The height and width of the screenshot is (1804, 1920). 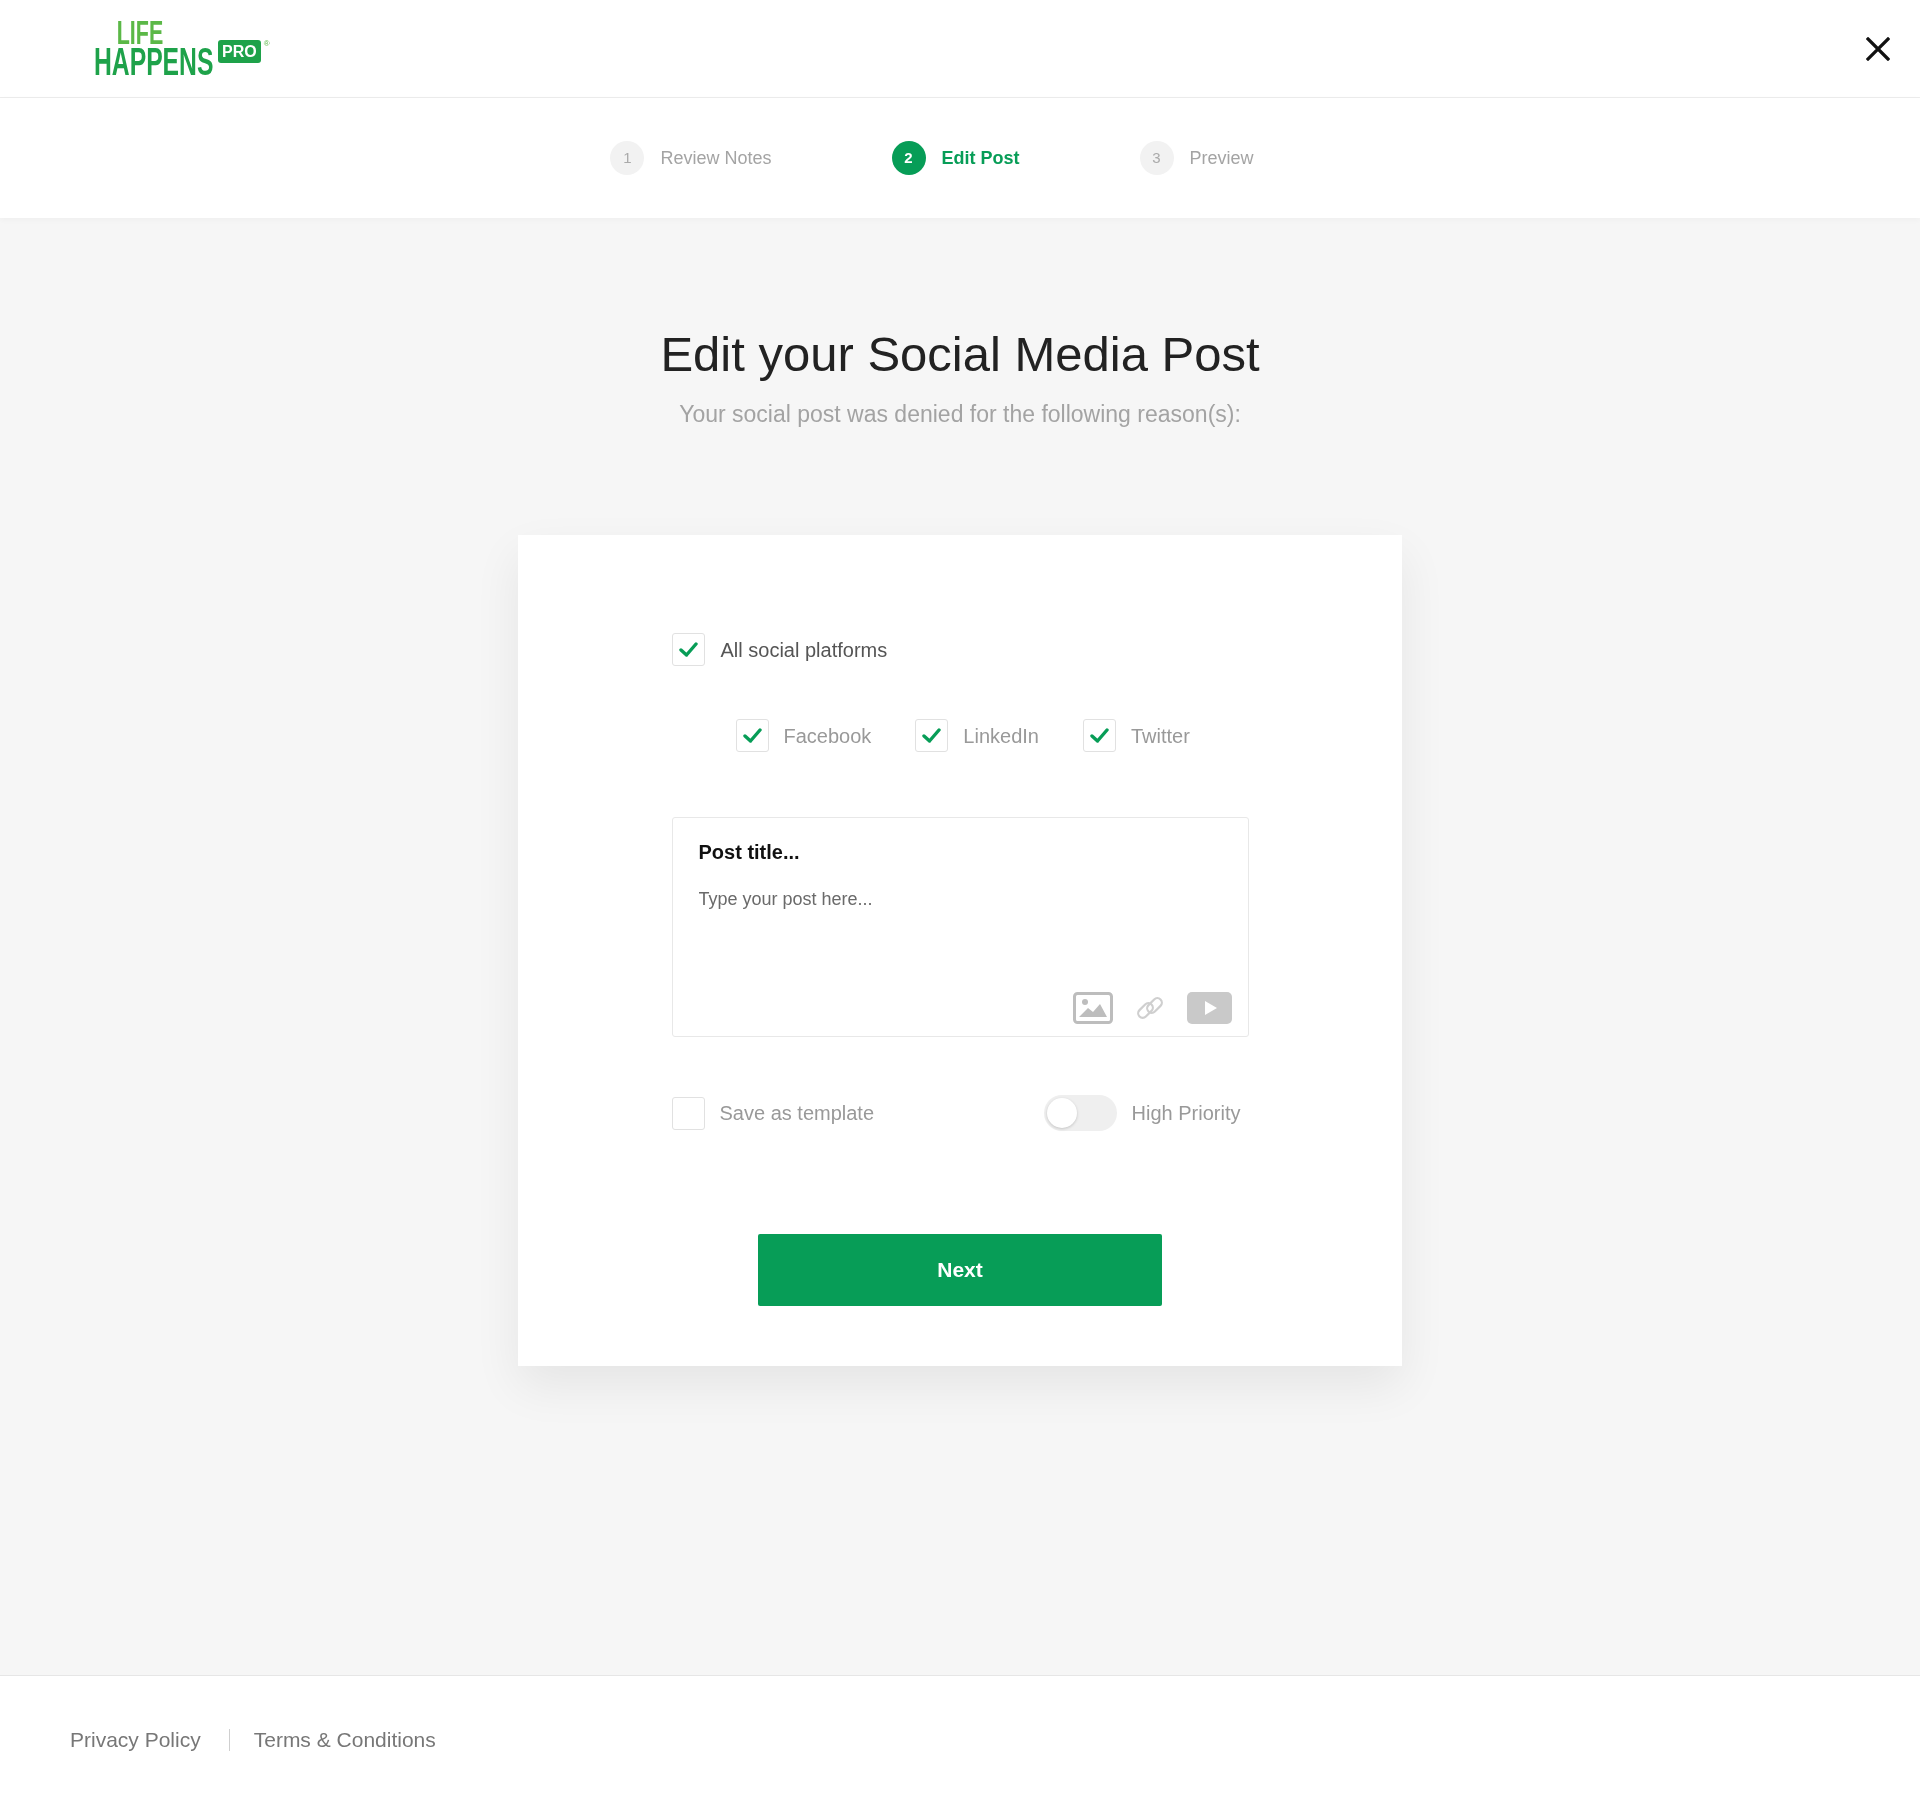 I want to click on step-label: Edit Post, so click(x=980, y=158).